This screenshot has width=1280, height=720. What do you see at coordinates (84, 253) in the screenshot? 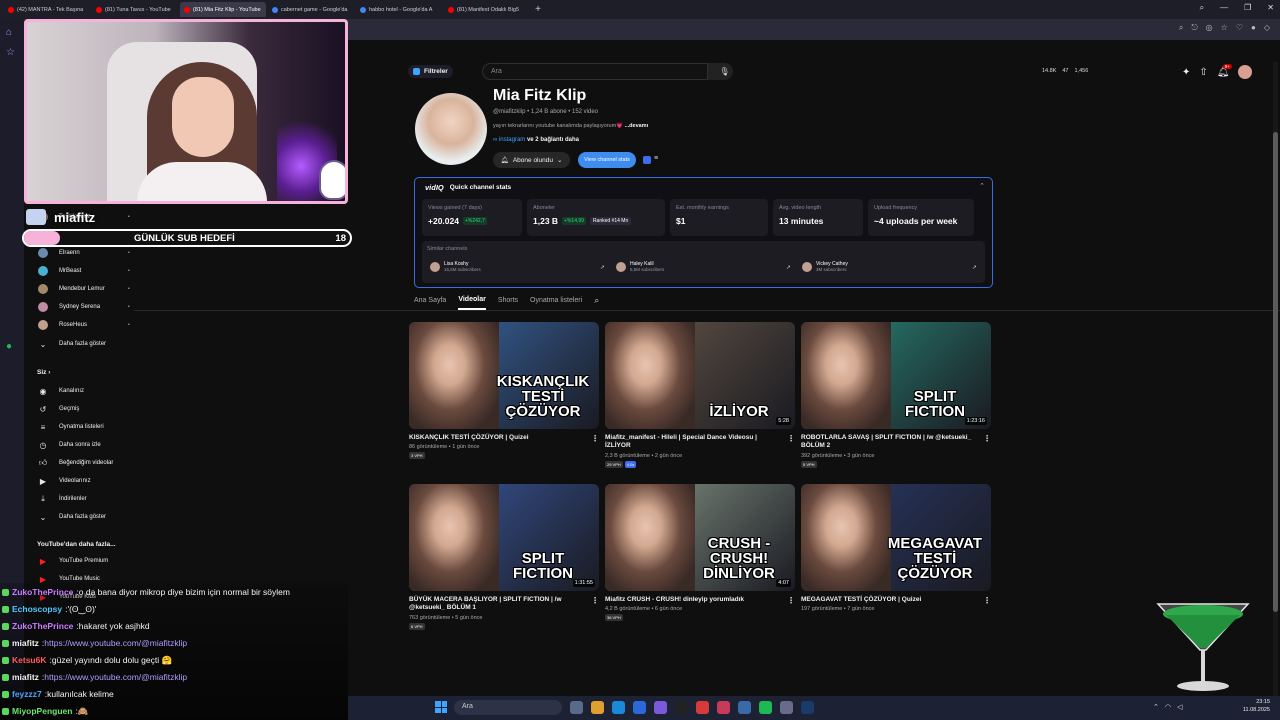
I see `sidebar-subscription: Elraenn •` at bounding box center [84, 253].